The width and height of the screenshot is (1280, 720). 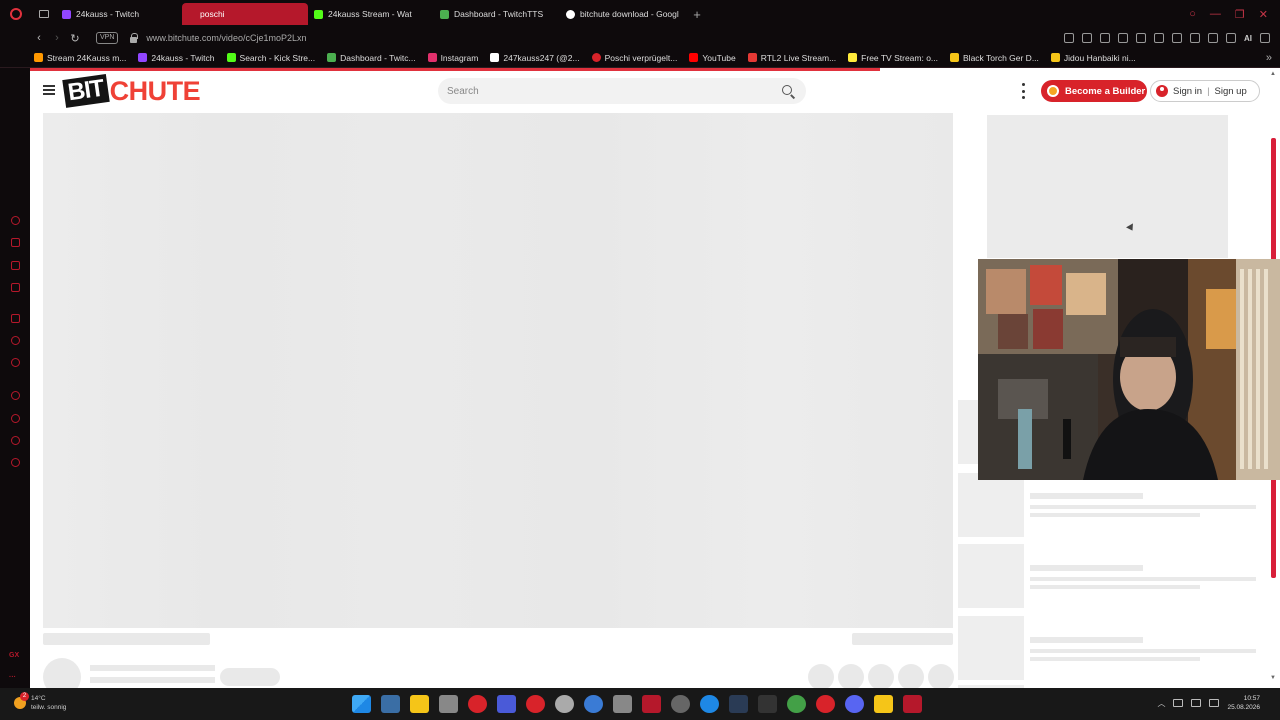 What do you see at coordinates (1069, 38) in the screenshot?
I see `bookmark-icon` at bounding box center [1069, 38].